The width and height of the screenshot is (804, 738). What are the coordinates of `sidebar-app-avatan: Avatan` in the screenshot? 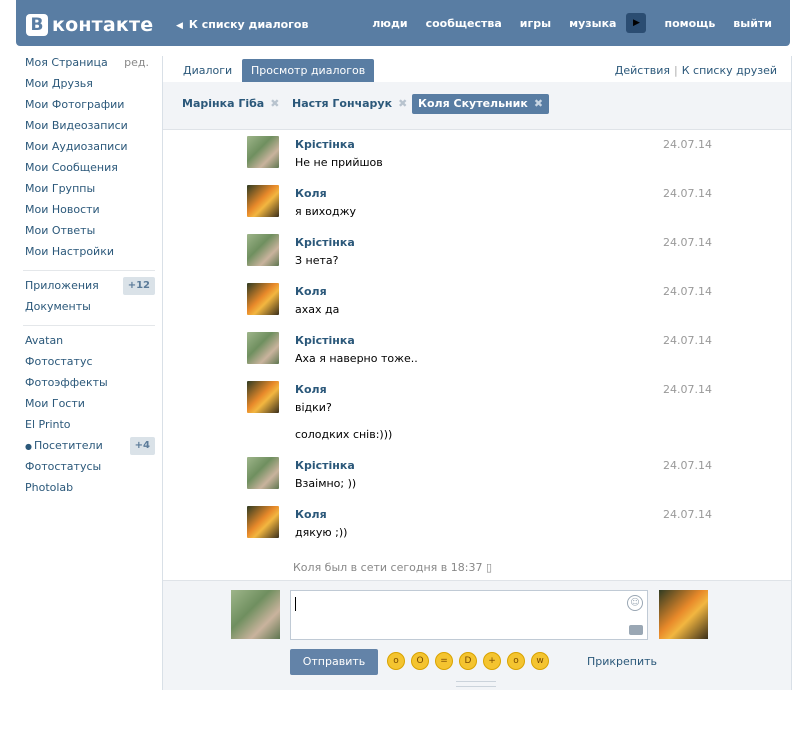 It's located at (90, 344).